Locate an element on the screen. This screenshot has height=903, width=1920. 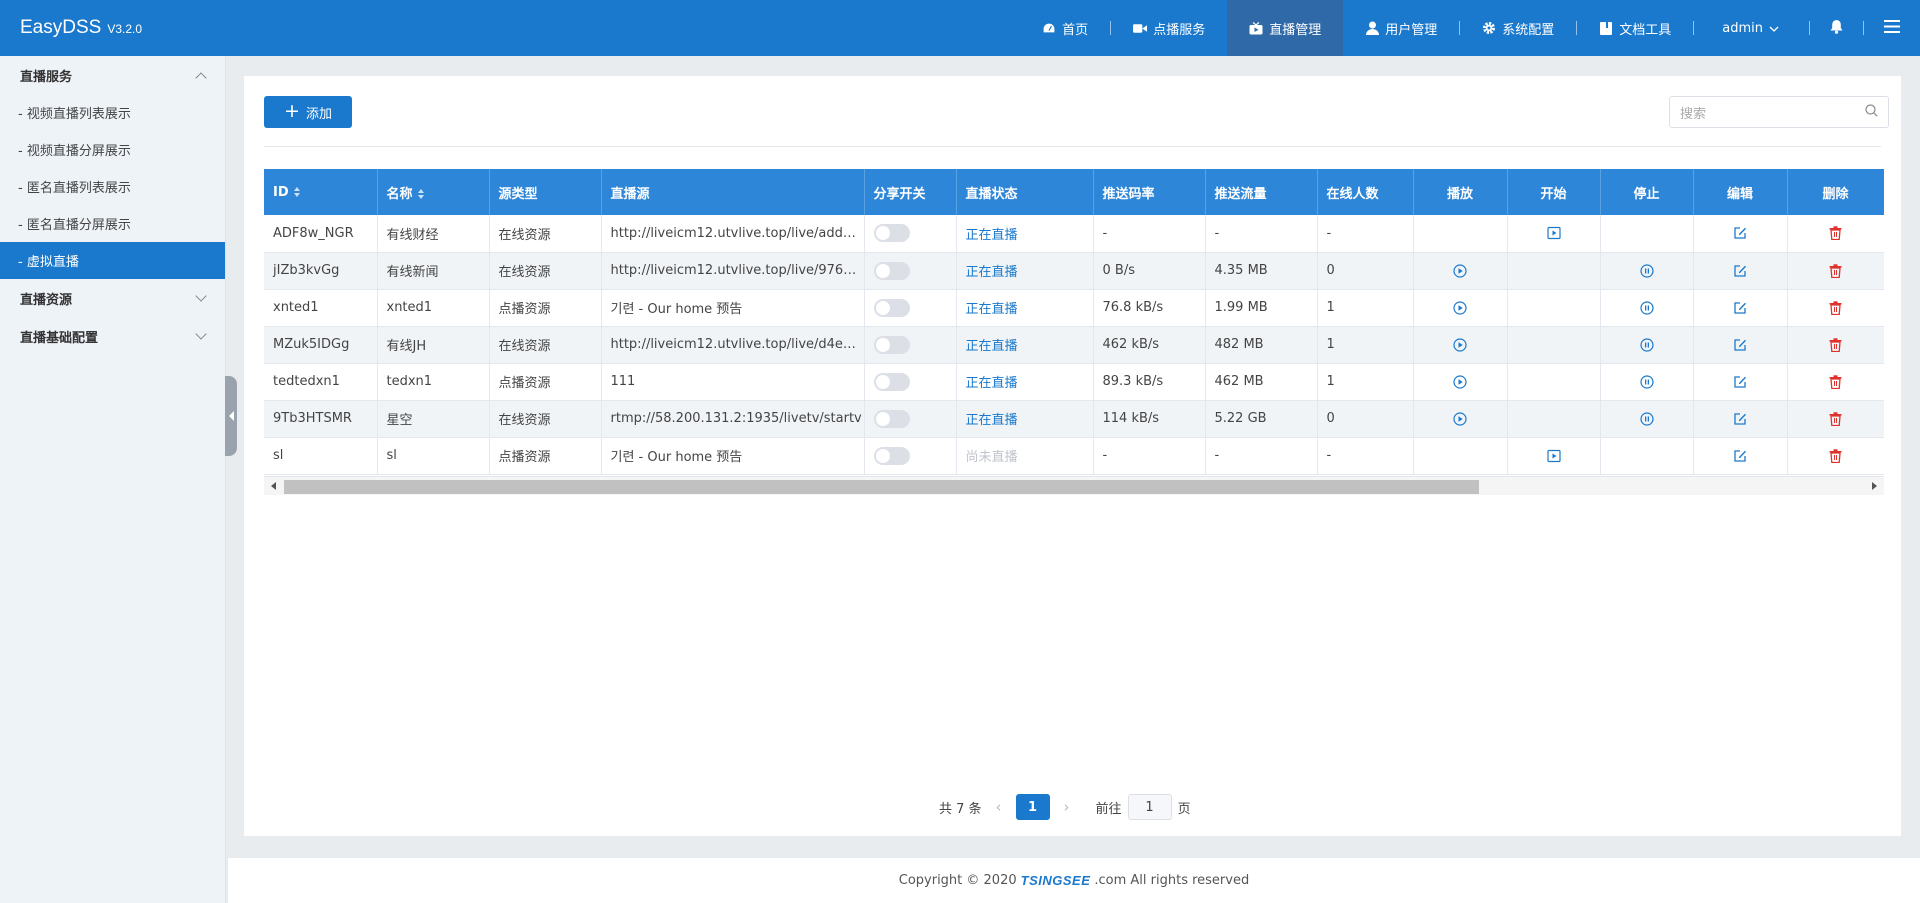
app-logo: EasyDSS V3.2.0 is located at coordinates (113, 28).